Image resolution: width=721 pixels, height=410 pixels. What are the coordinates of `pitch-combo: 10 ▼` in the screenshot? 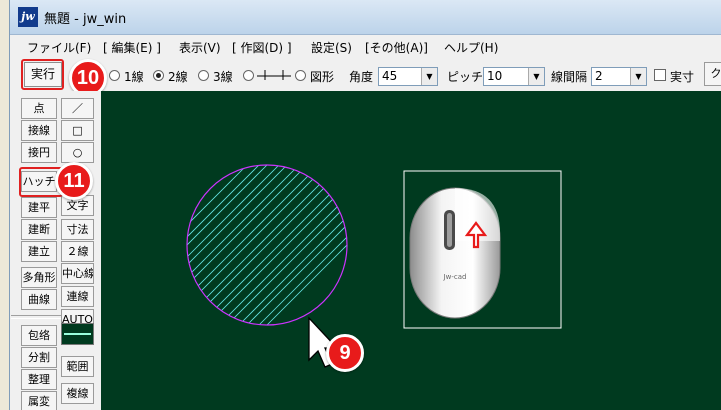 It's located at (514, 76).